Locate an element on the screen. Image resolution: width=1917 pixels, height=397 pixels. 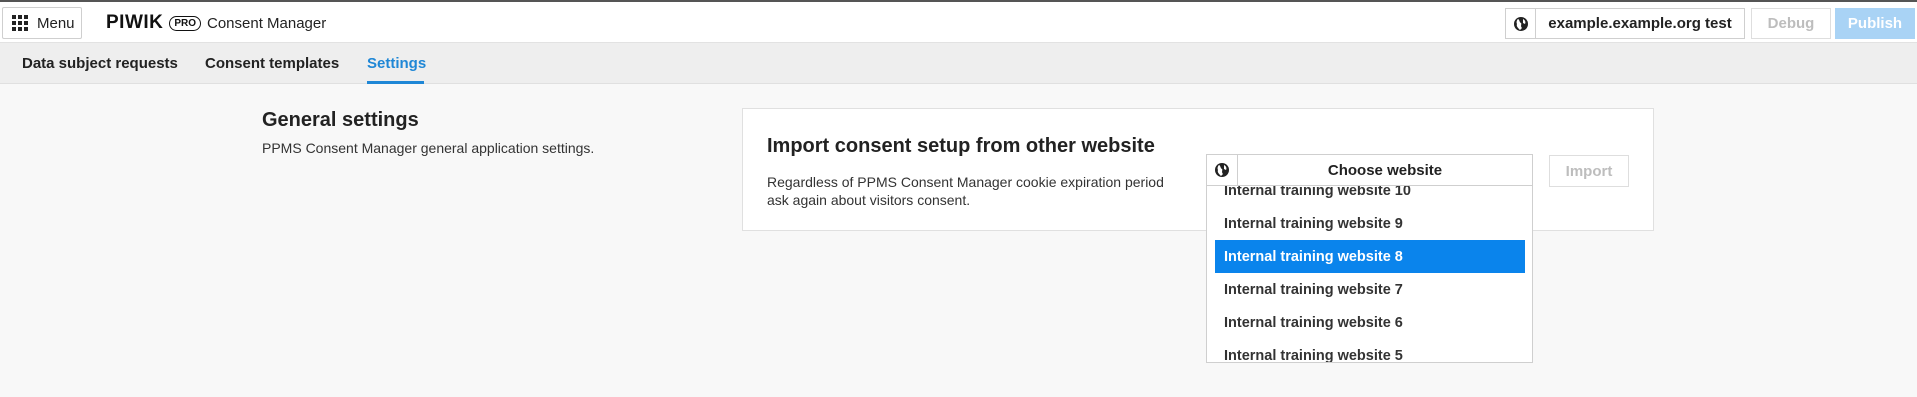
logo-word: PIWIK is located at coordinates (135, 22).